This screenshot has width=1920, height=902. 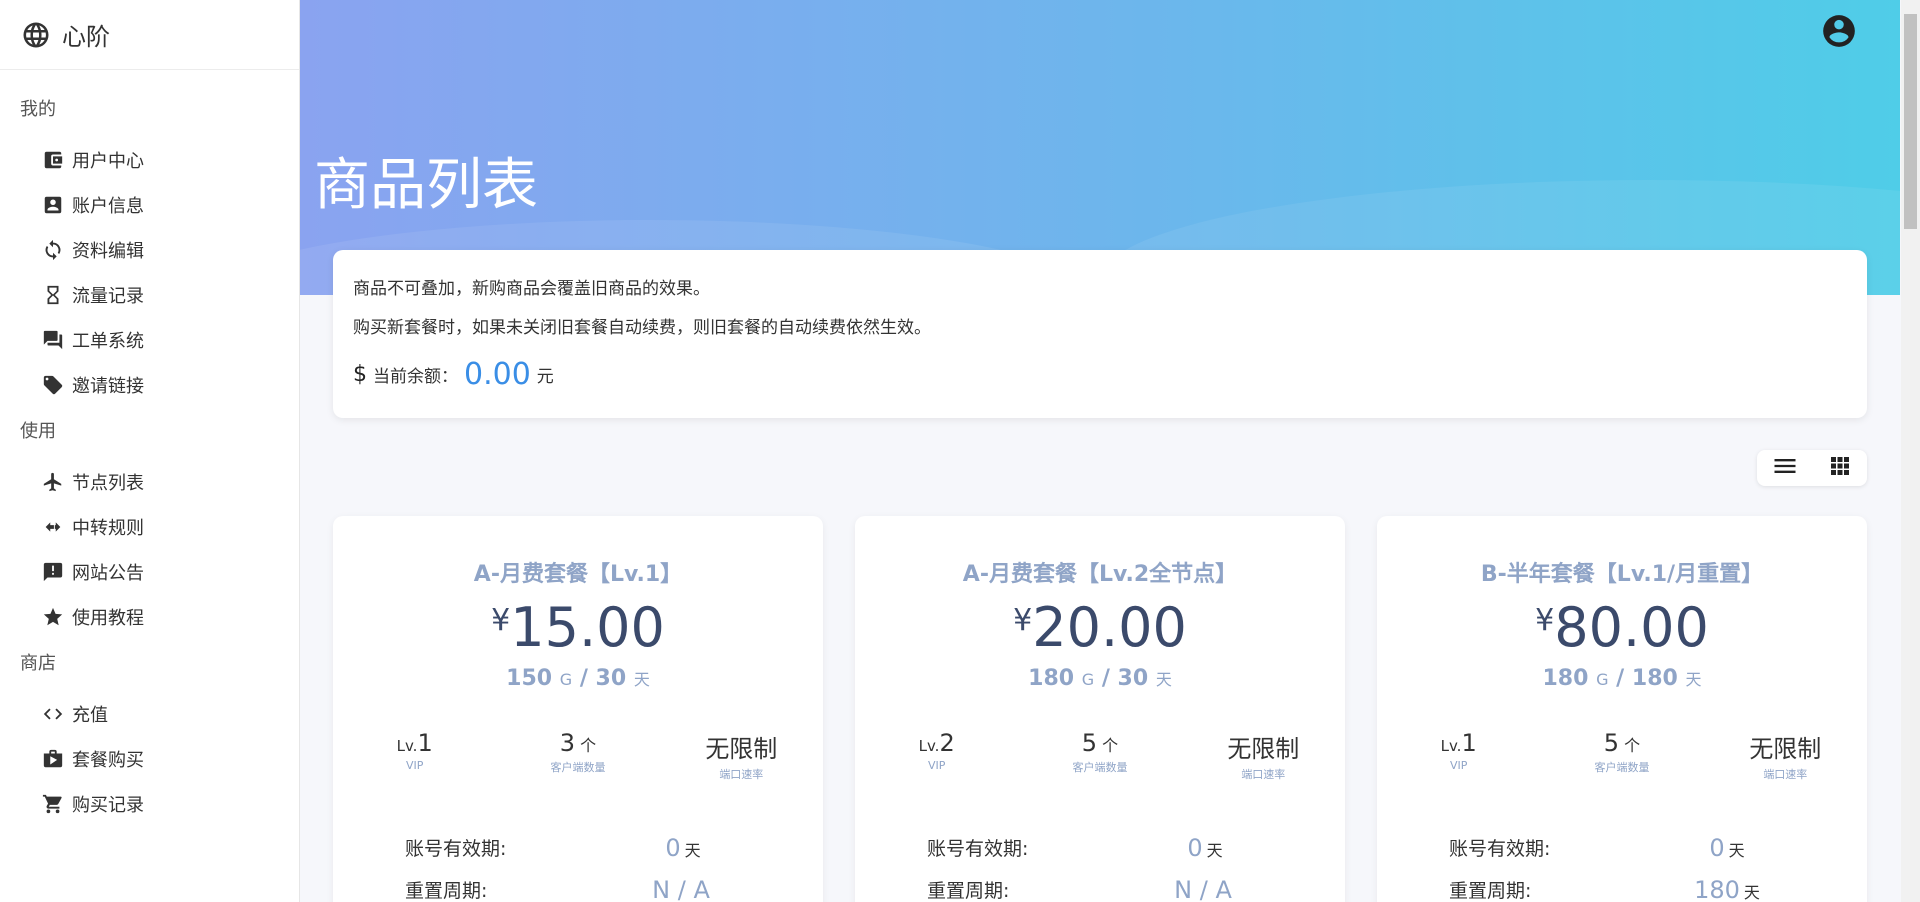 I want to click on sidebar-item-label: 充值, so click(x=90, y=715).